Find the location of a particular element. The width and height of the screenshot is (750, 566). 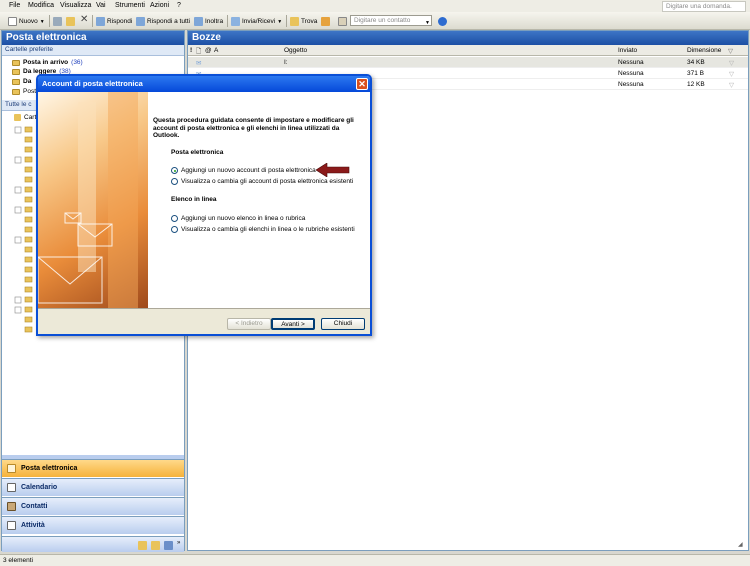

organize-icon is located at coordinates (325, 21).